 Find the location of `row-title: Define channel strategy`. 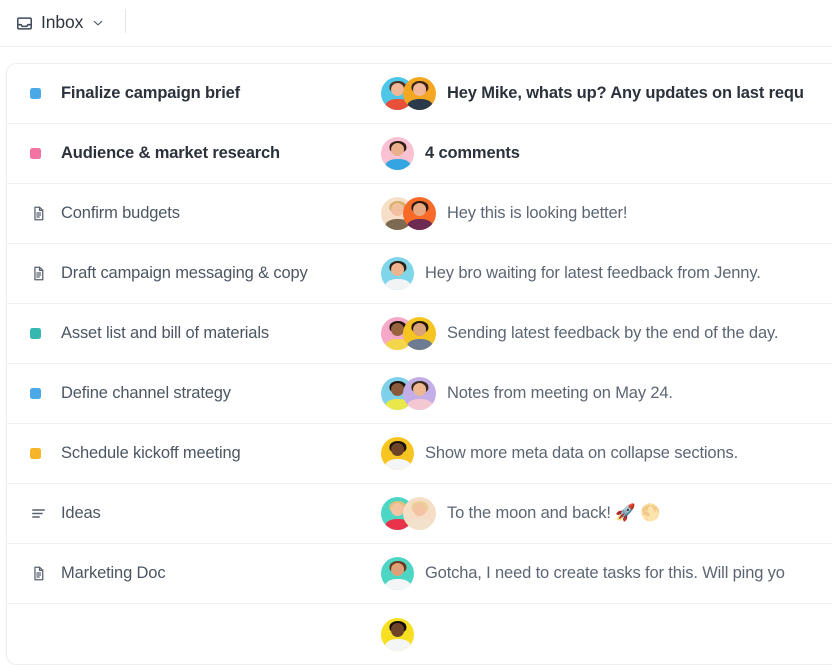

row-title: Define channel strategy is located at coordinates (146, 393).